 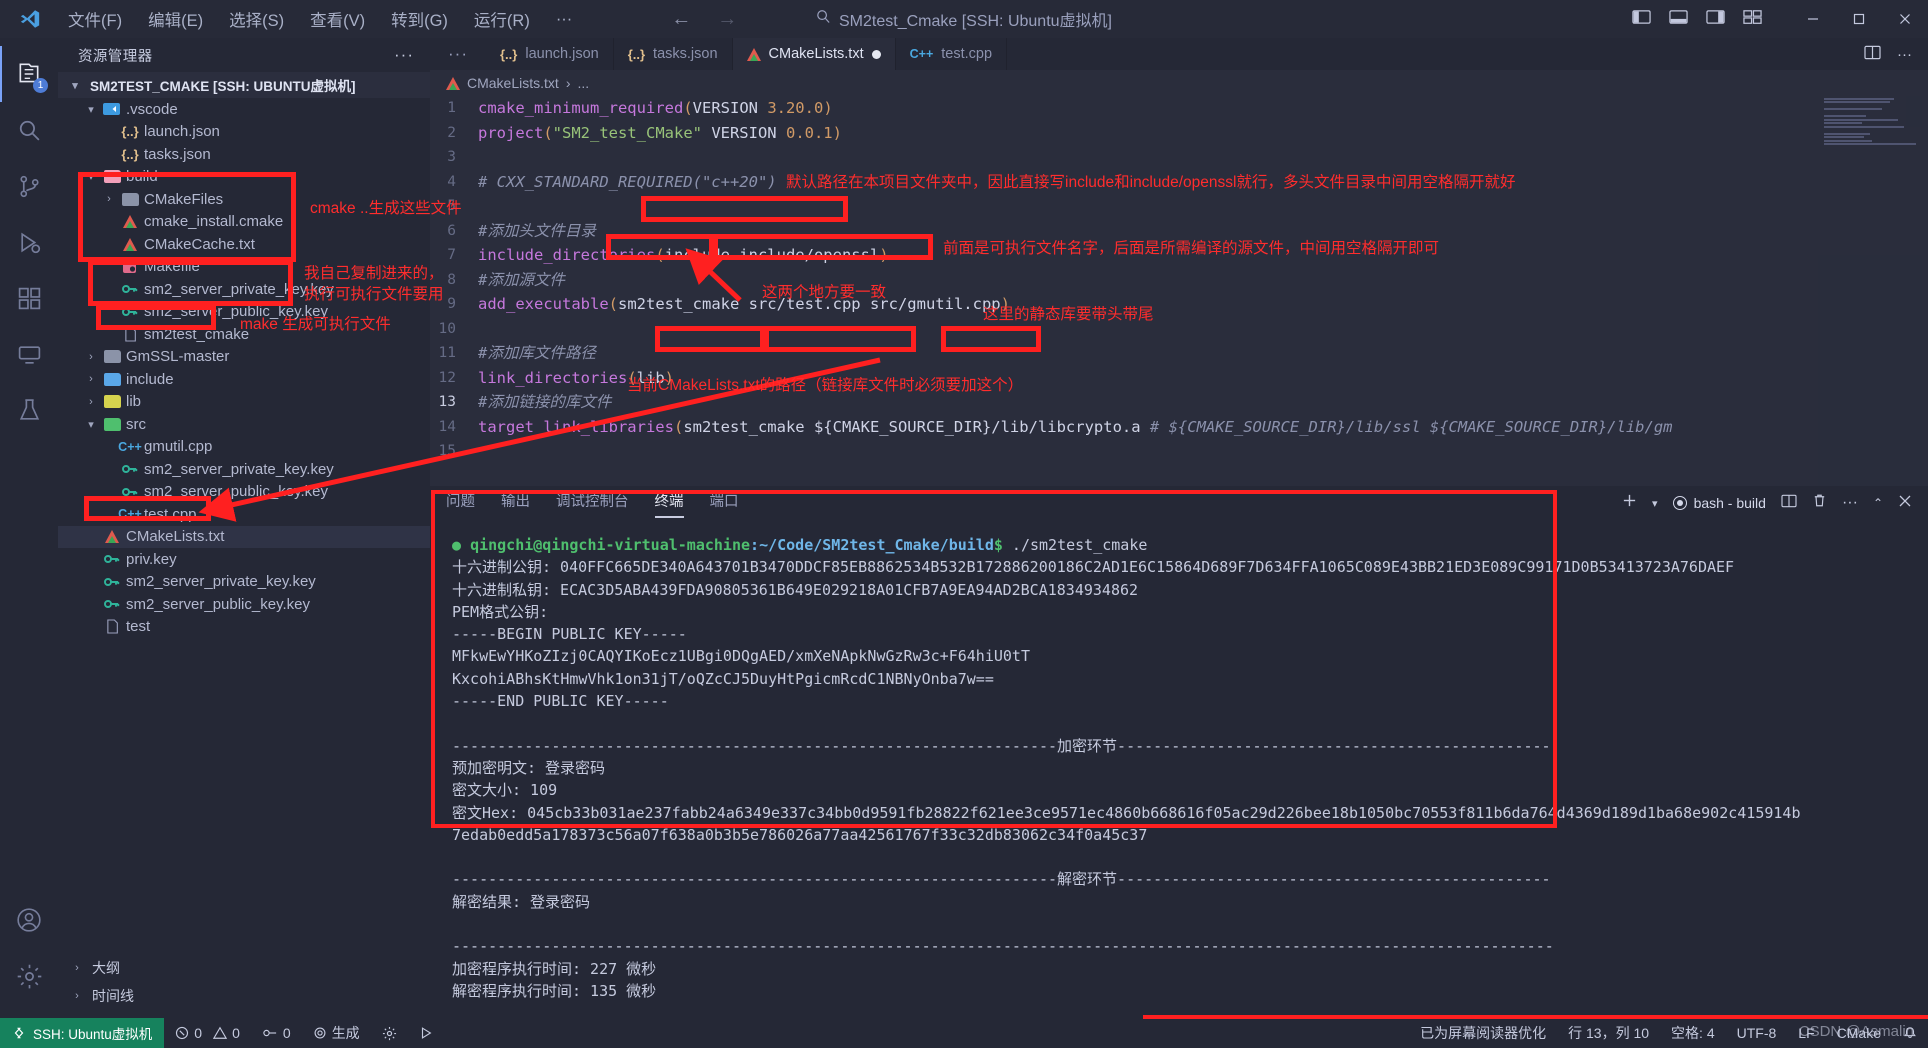 I want to click on explorer-root-folder: ▾ SM2TEST_CMAKE [SSH: UBUNTU虚拟机], so click(x=244, y=85).